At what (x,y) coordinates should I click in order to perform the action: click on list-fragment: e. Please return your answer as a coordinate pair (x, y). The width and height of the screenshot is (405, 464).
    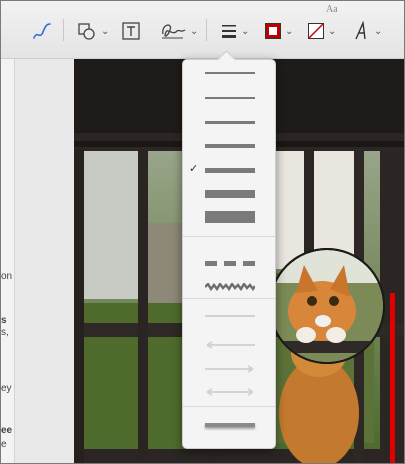
    Looking at the image, I should click on (4, 444).